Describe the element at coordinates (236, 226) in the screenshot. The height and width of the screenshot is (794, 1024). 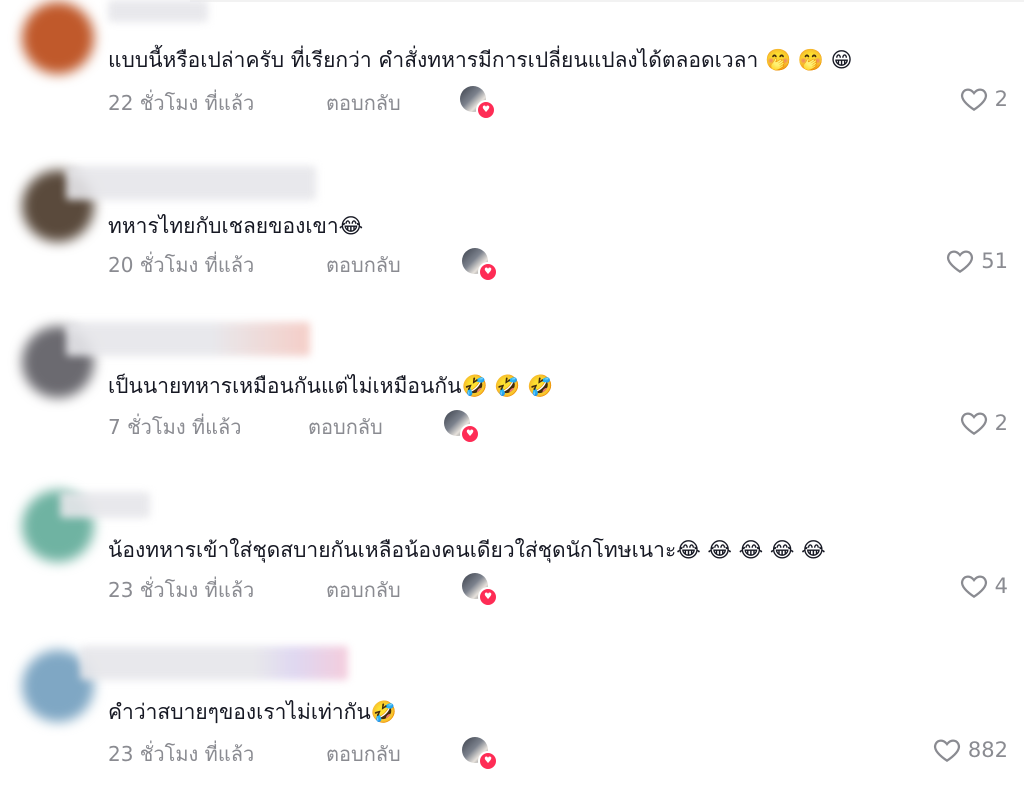
I see `comment-text: ทหารไทยกับเชลยของเขา😂` at that location.